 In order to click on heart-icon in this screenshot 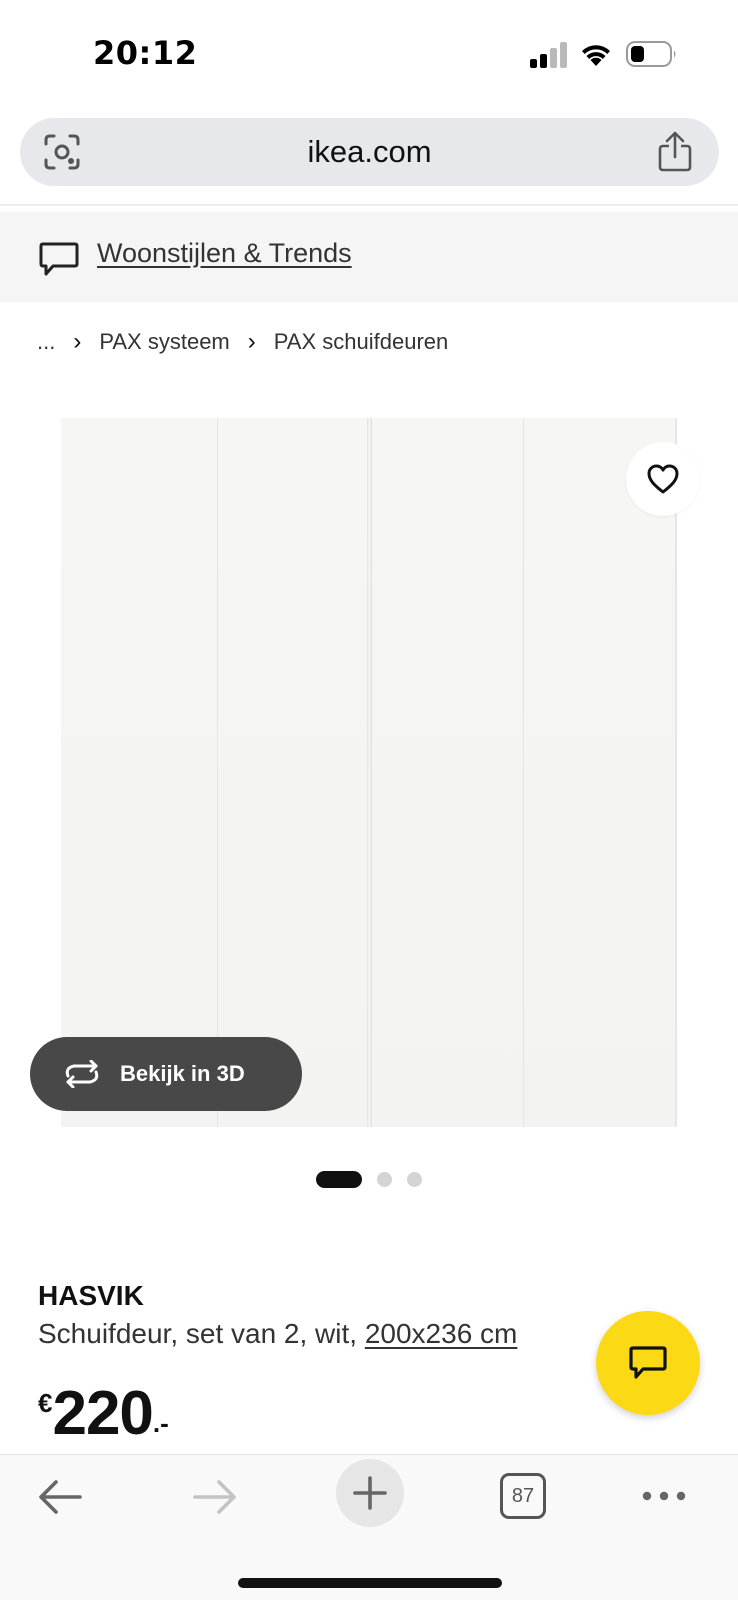, I will do `click(663, 479)`.